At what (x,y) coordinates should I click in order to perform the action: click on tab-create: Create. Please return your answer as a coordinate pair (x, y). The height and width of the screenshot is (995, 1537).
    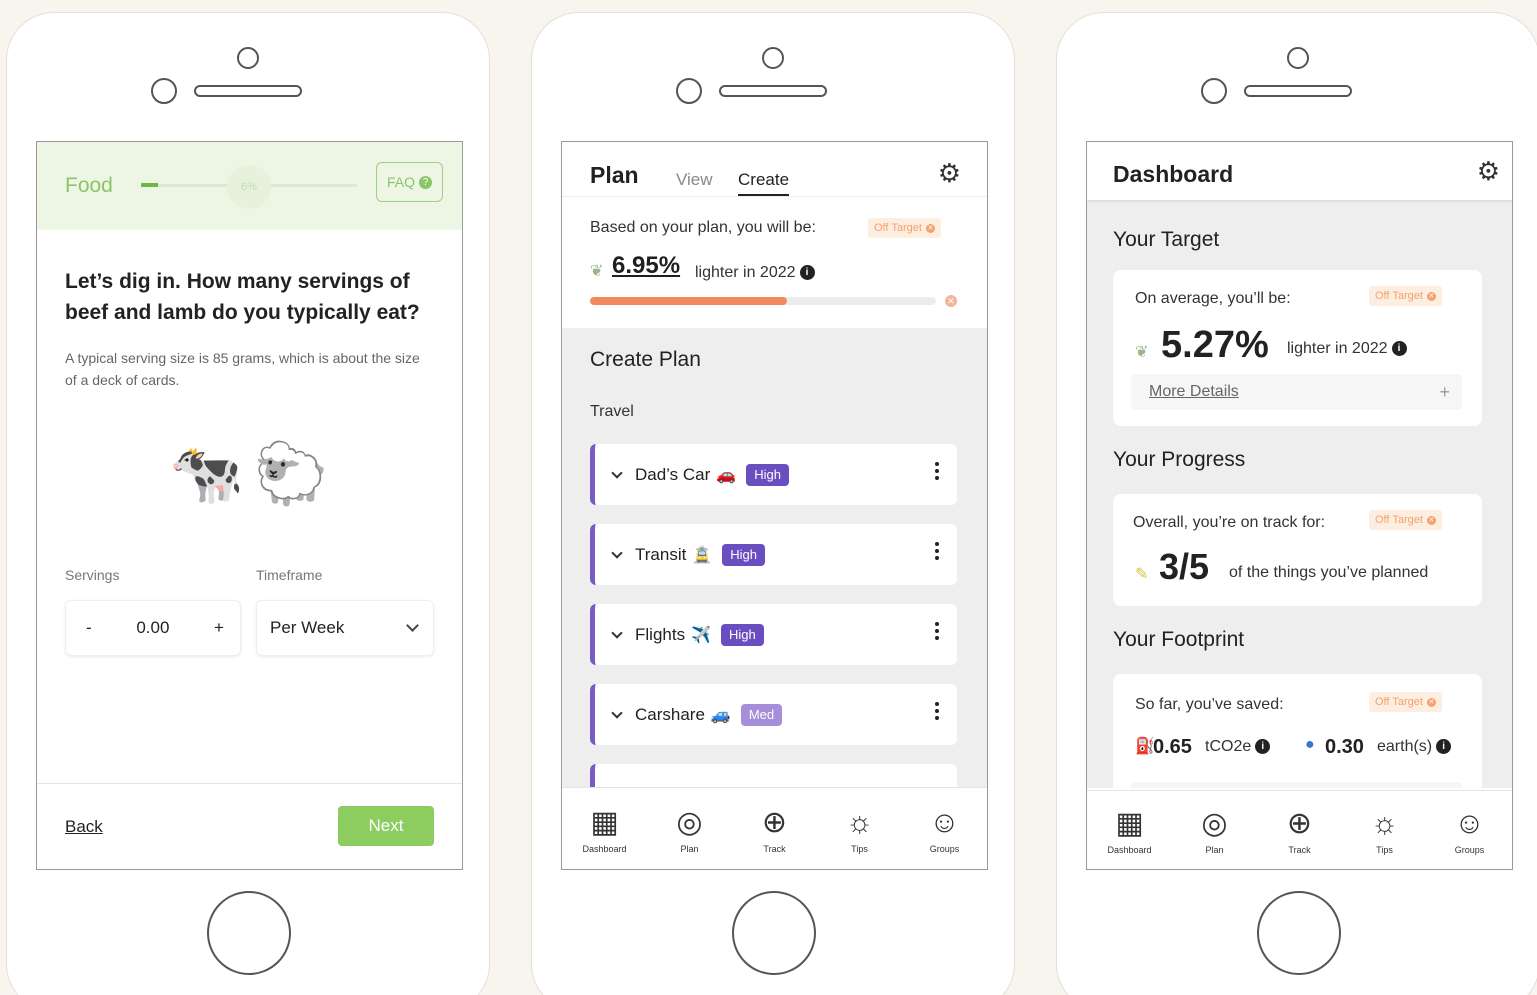
    Looking at the image, I should click on (764, 183).